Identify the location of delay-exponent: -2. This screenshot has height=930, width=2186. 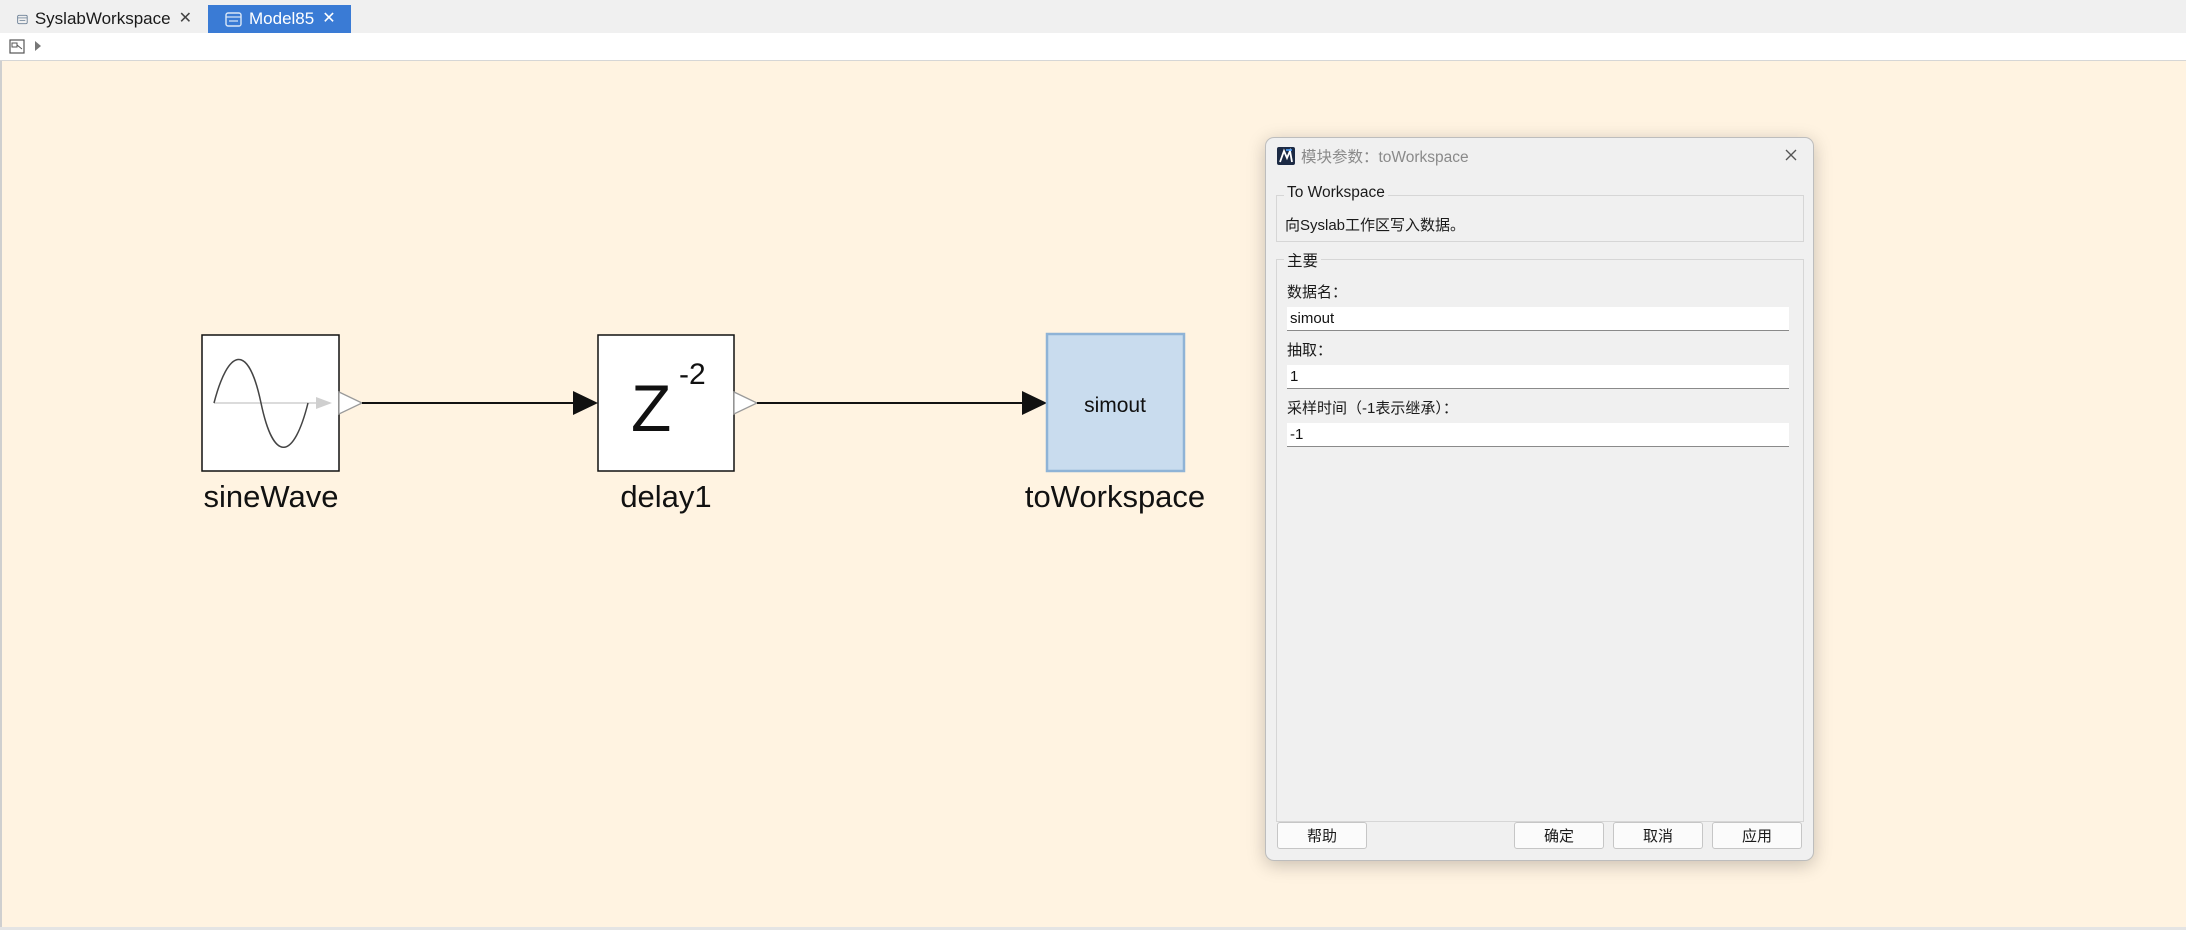
(692, 374).